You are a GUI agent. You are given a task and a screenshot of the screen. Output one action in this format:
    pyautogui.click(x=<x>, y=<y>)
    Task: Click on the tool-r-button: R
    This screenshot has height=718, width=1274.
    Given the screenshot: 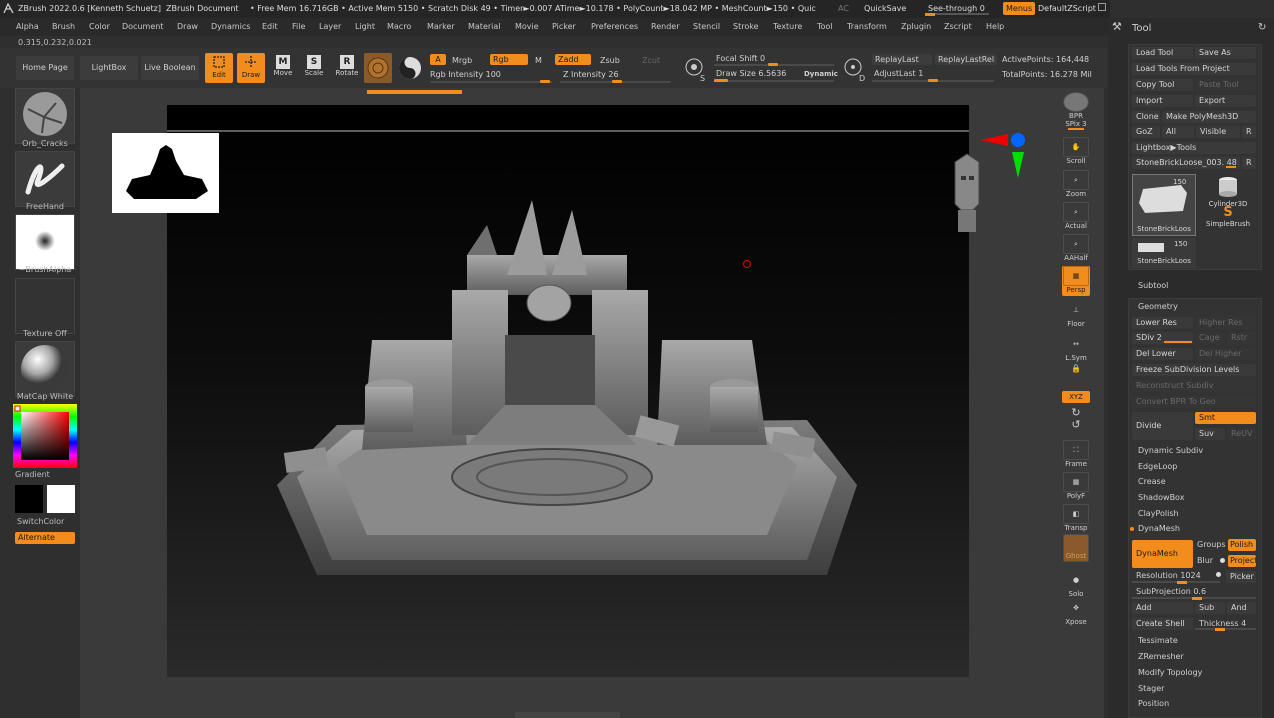 What is the action you would take?
    pyautogui.click(x=1249, y=163)
    